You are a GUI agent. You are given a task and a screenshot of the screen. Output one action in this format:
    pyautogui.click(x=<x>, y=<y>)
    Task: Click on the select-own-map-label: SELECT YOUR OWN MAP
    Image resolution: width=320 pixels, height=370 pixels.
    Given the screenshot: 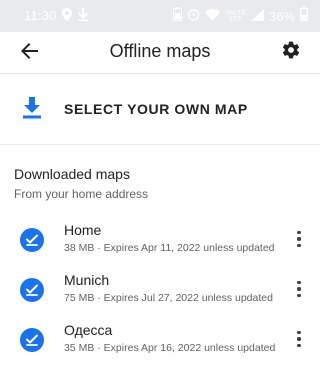 What is the action you would take?
    pyautogui.click(x=156, y=109)
    